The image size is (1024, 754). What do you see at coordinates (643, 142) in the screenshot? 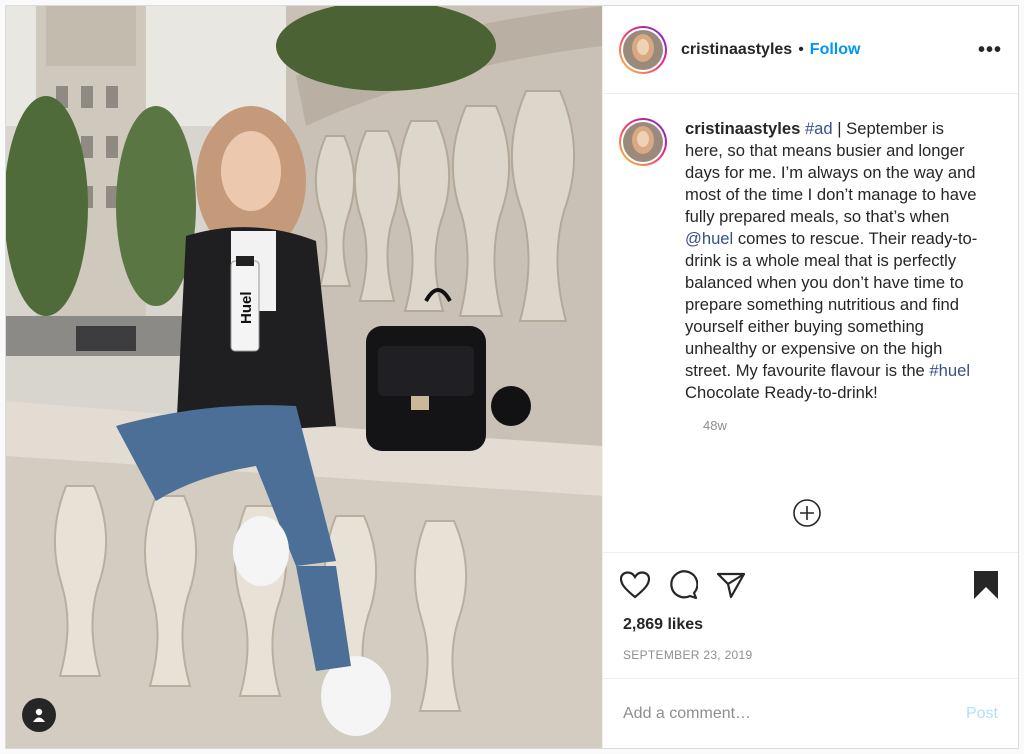
I see `caption-avatar` at bounding box center [643, 142].